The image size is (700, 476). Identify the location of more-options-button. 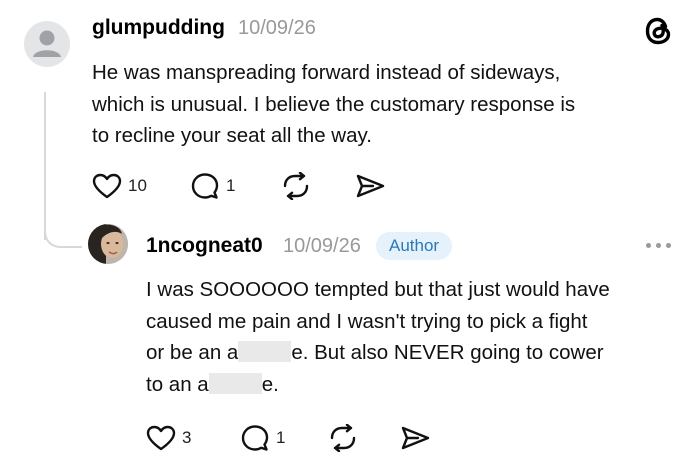
(658, 245).